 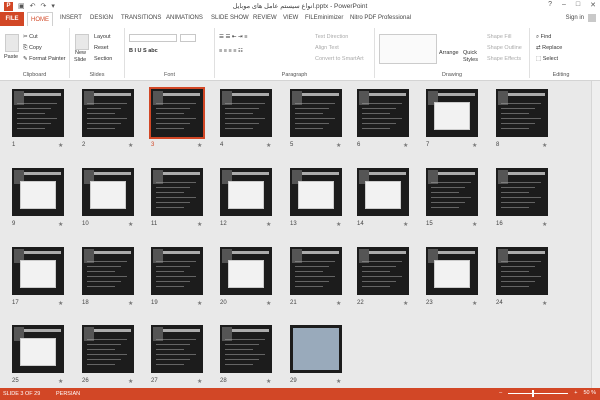 What do you see at coordinates (68, 394) in the screenshot?
I see `language-indicator: PERSIAN` at bounding box center [68, 394].